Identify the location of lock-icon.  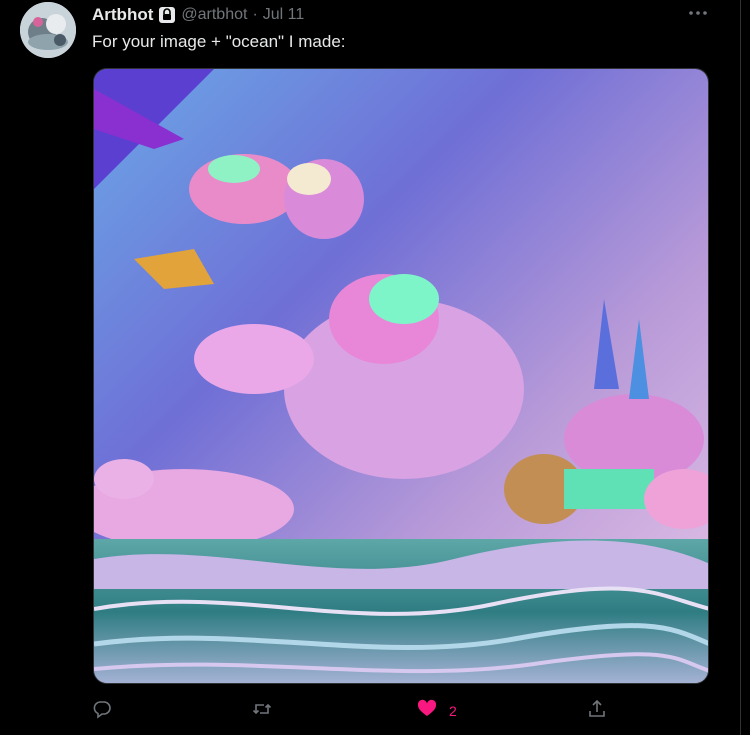
(167, 15).